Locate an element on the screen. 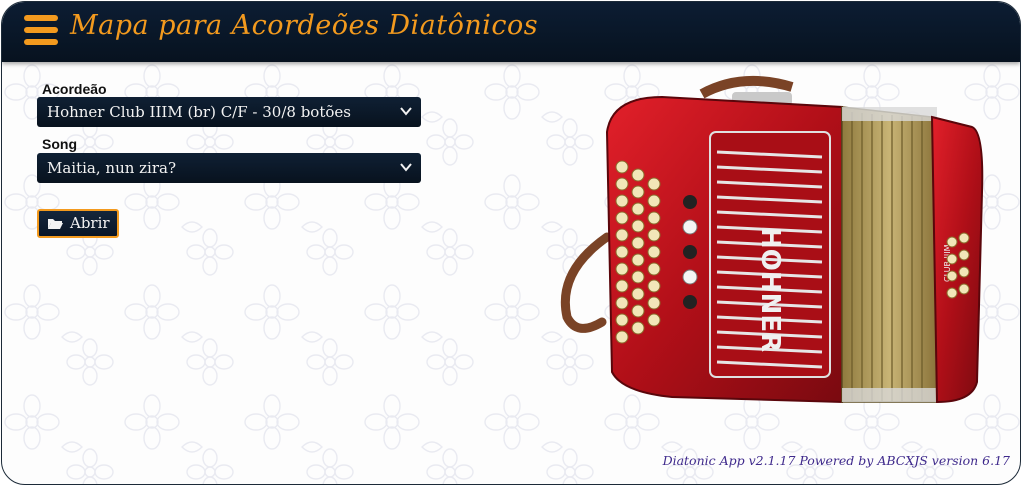 The height and width of the screenshot is (487, 1024). accordion-select-value: Hohner Club IIIM (br) C/F - 30/8 botões is located at coordinates (199, 112).